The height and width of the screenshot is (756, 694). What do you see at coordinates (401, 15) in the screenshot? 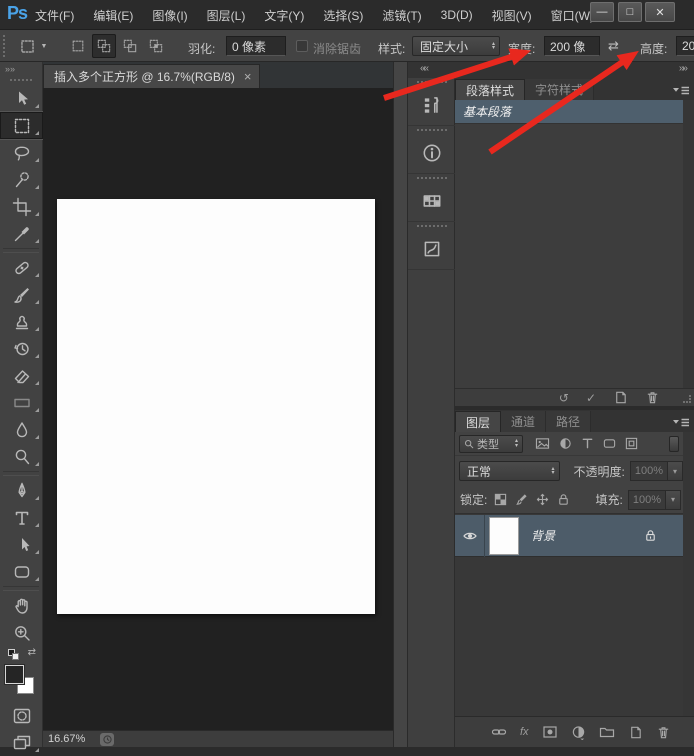
I see `menu-filter: 滤镜(T)` at bounding box center [401, 15].